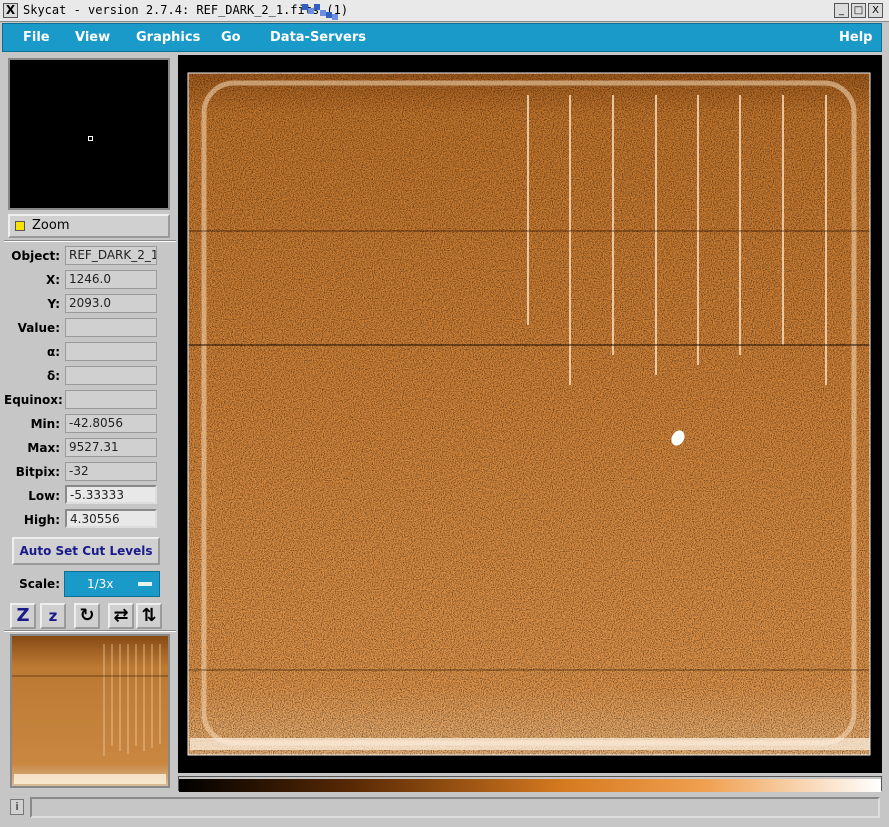  Describe the element at coordinates (87, 616) in the screenshot. I see `rotate-button: ↻` at that location.